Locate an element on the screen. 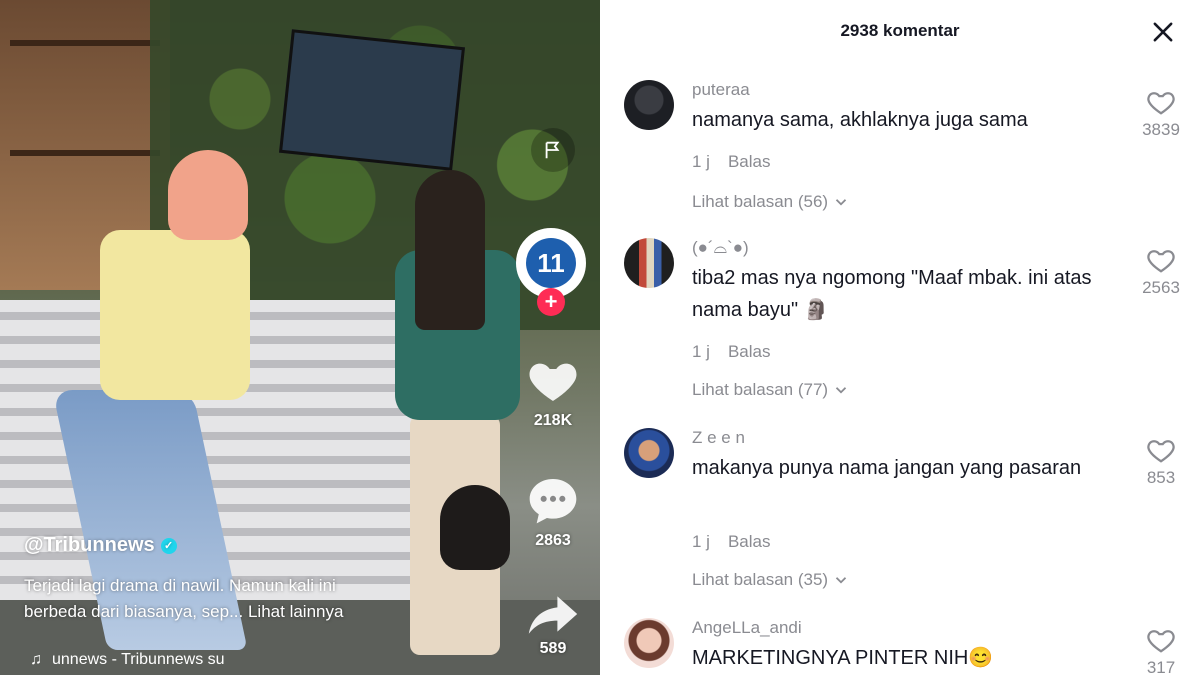 This screenshot has width=1200, height=675. comment-username: puteraa is located at coordinates (721, 90).